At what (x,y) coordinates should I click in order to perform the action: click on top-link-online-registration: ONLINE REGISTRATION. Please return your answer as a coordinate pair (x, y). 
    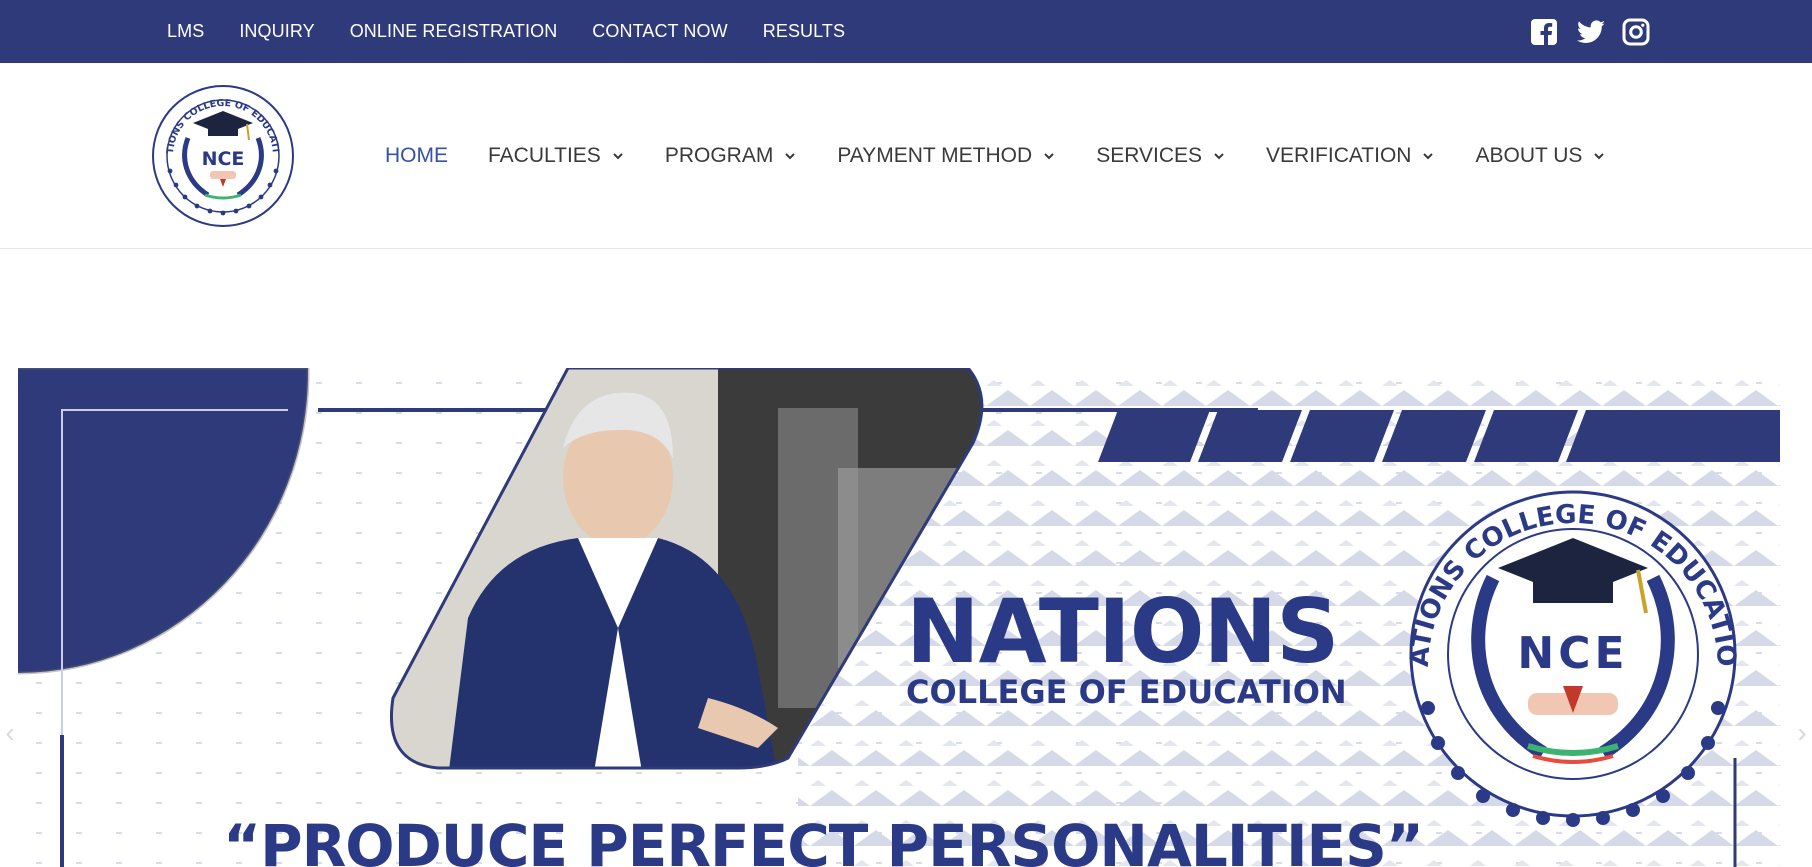
    Looking at the image, I should click on (454, 31).